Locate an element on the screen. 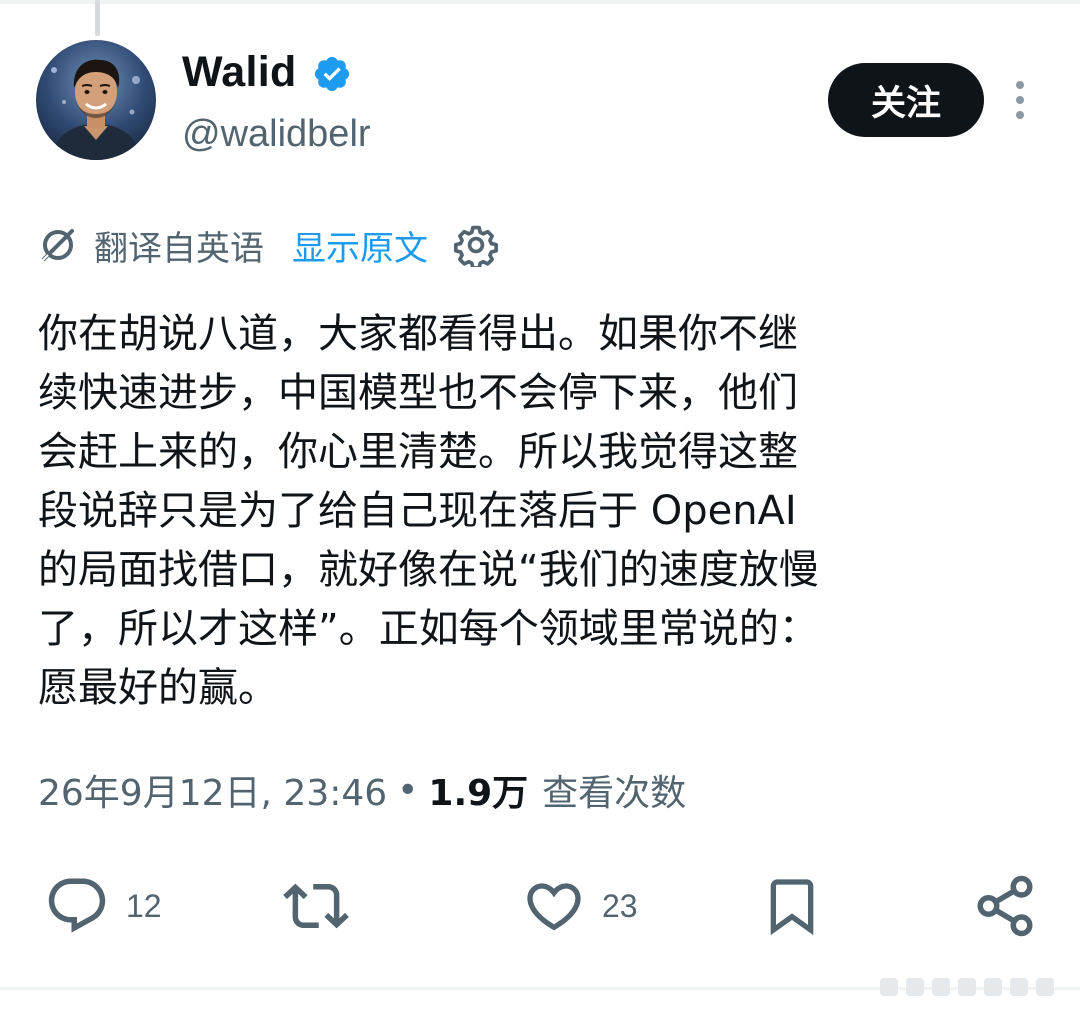 The width and height of the screenshot is (1080, 1013). views-label: 查看次数 is located at coordinates (614, 793).